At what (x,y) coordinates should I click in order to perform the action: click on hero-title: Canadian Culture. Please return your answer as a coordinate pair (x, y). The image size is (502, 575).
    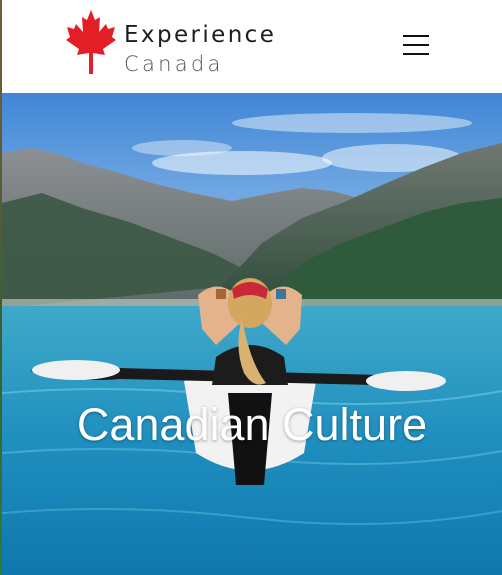
    Looking at the image, I should click on (252, 424).